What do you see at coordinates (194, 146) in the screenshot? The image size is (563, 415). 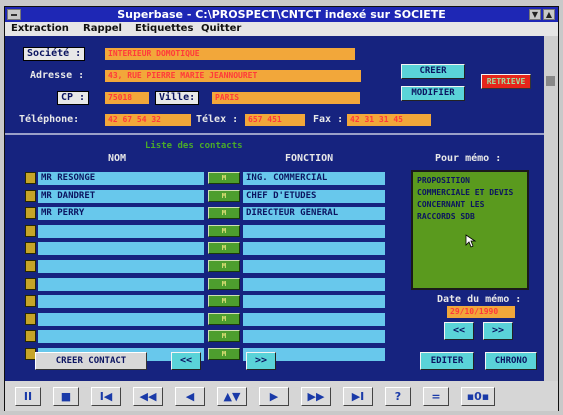 I see `list-title: Liste des contacts` at bounding box center [194, 146].